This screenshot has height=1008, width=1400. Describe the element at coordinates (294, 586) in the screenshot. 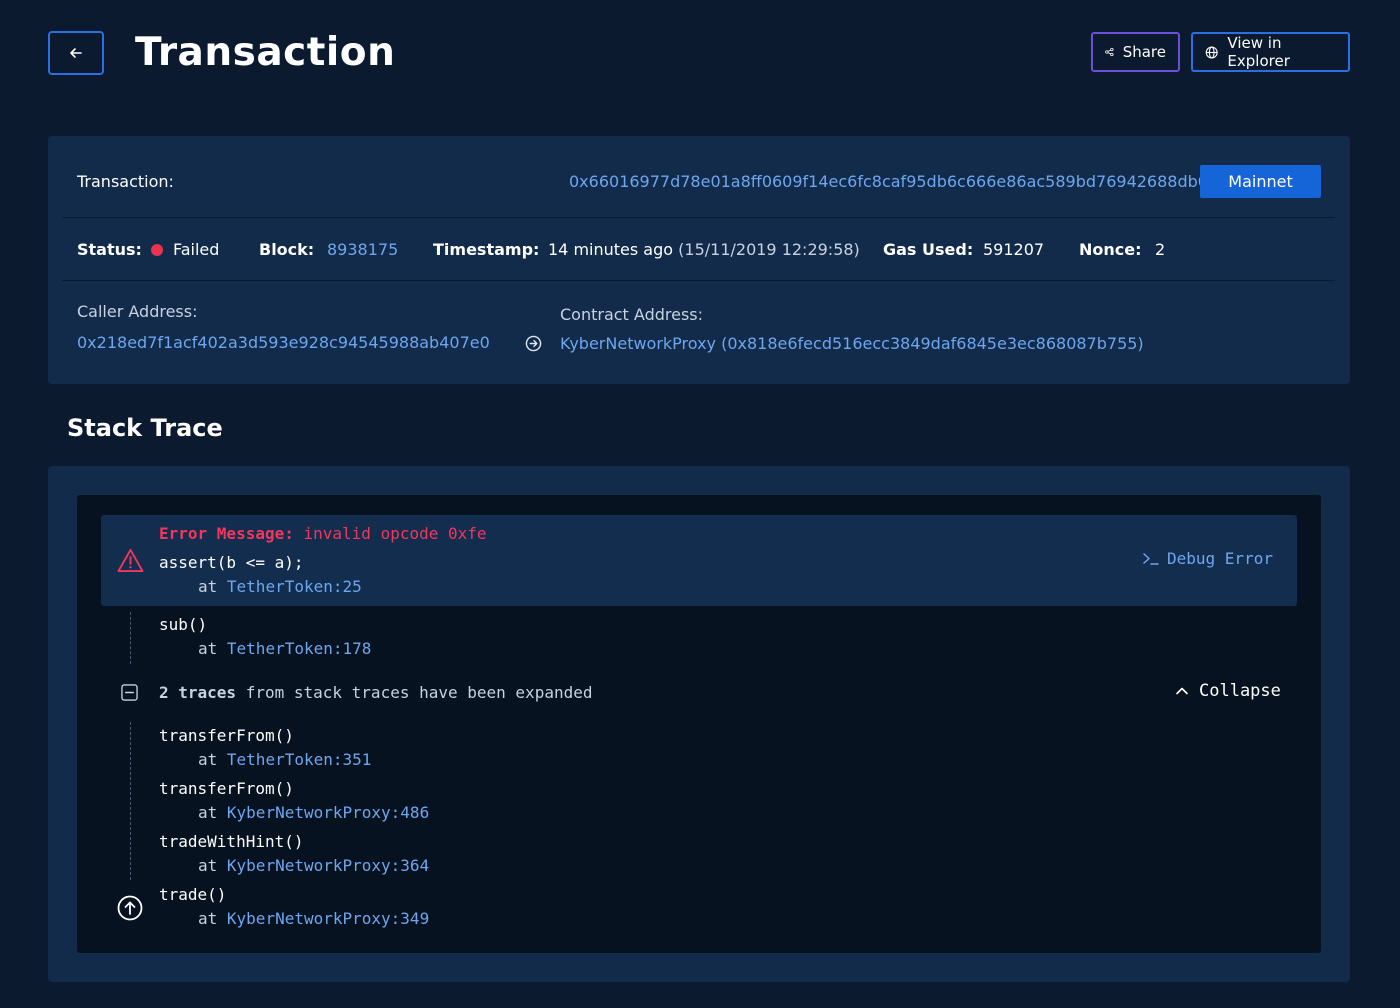

I see `frame-link: TetherToken:25` at that location.